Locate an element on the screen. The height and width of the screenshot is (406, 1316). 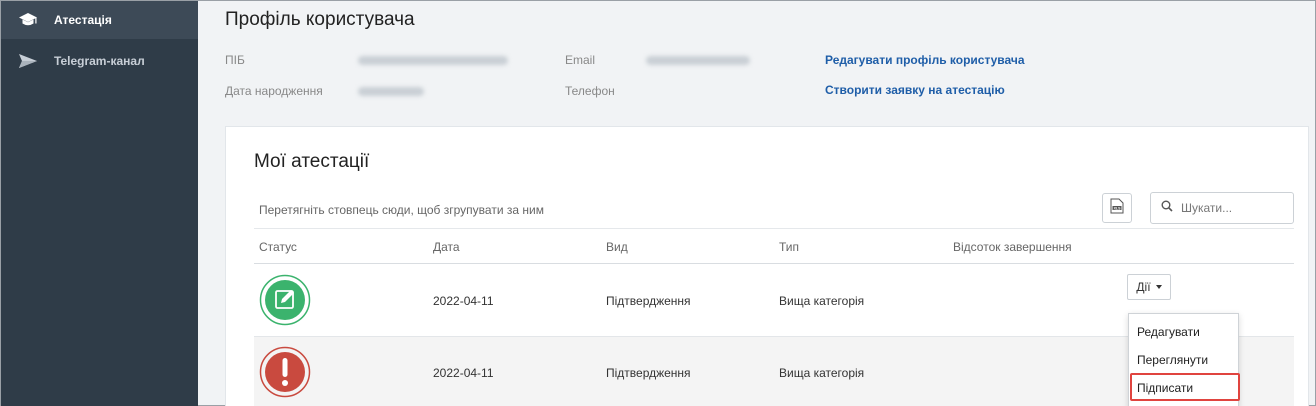
menu-item-view: Переглянути is located at coordinates (1172, 360).